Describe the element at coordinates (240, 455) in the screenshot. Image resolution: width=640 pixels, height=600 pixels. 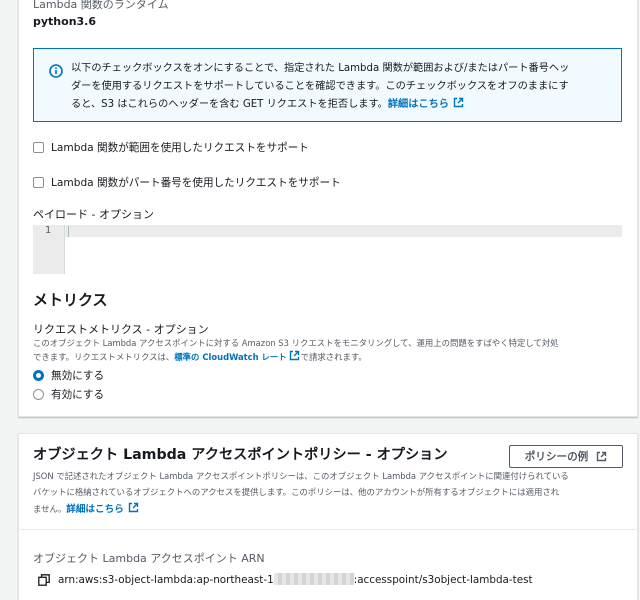
I see `policy-heading: オブジェクト Lambda アクセスポイントポリシー - オプション` at that location.